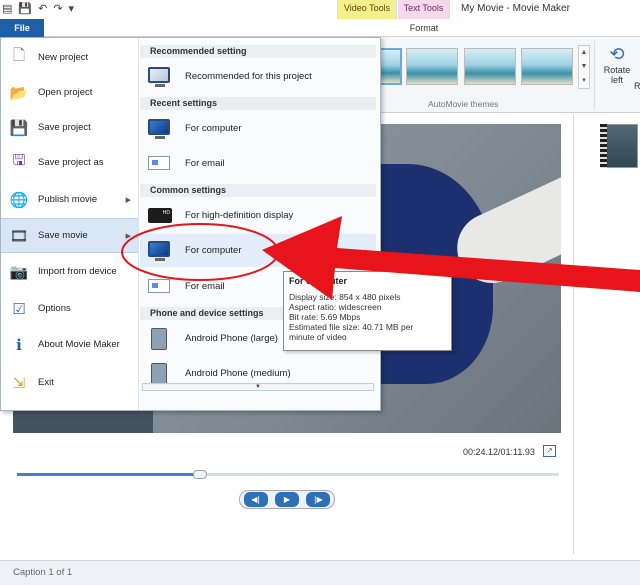 The width and height of the screenshot is (640, 585). What do you see at coordinates (42, 8) in the screenshot?
I see `undo-icon: ↶` at bounding box center [42, 8].